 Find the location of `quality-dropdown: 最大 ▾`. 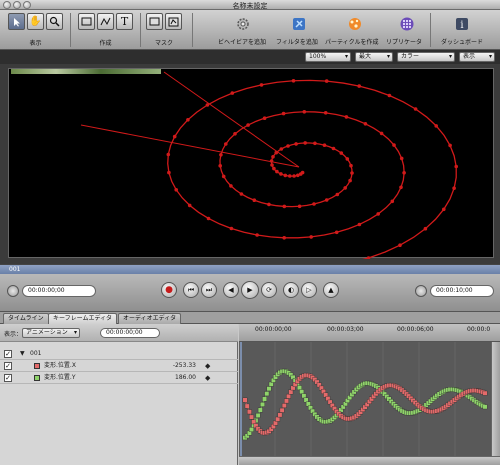

quality-dropdown: 最大 ▾ is located at coordinates (374, 57).